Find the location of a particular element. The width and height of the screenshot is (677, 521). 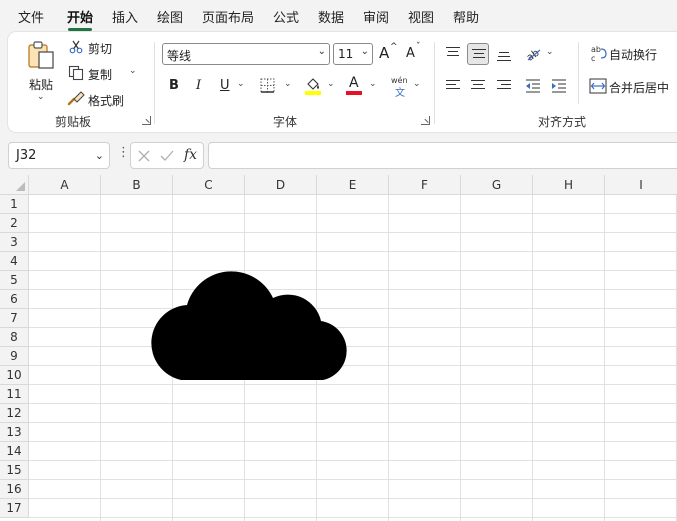

paste-label: 粘贴 is located at coordinates (41, 85).